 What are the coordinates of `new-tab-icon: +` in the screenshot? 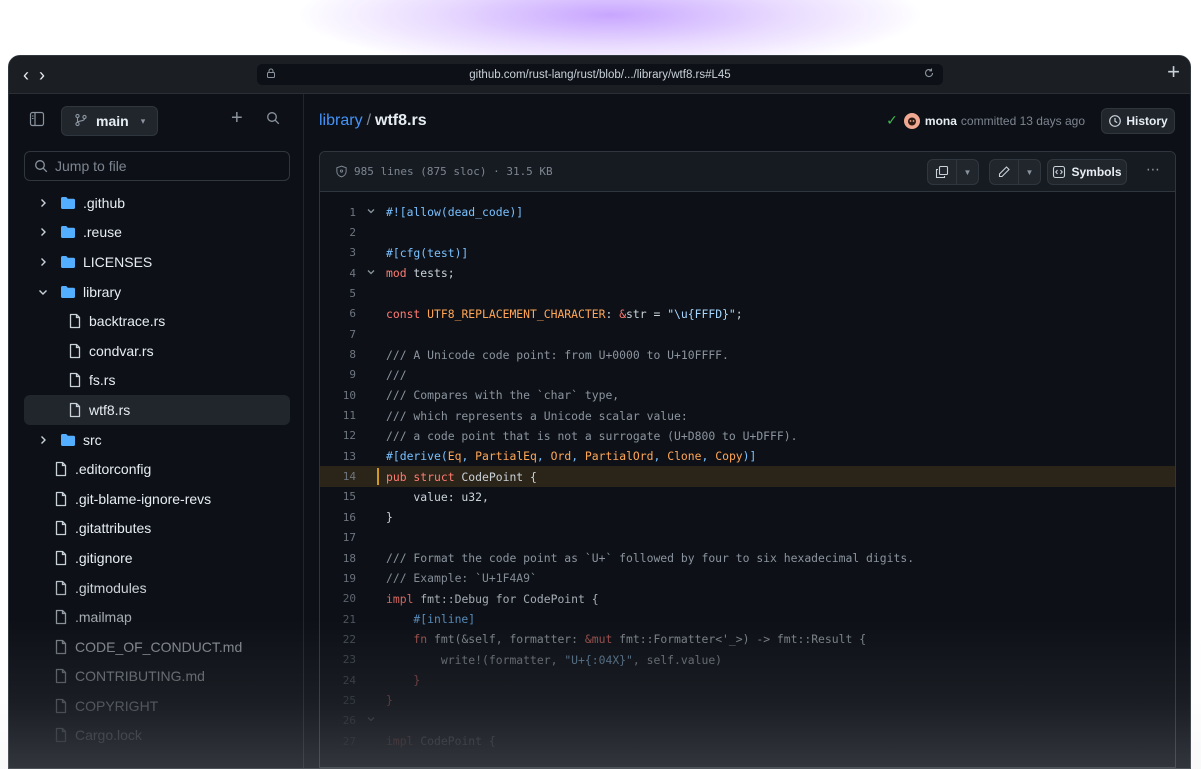 It's located at (1173, 72).